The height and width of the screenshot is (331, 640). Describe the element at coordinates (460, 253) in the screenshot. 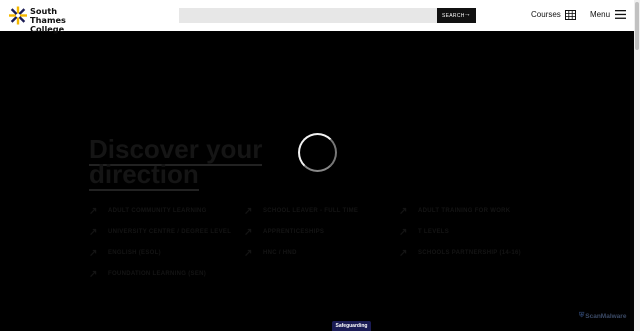

I see `course-link-schools-partnership: ↗ SCHOOLS PARTNERSHIP (14-16)` at that location.